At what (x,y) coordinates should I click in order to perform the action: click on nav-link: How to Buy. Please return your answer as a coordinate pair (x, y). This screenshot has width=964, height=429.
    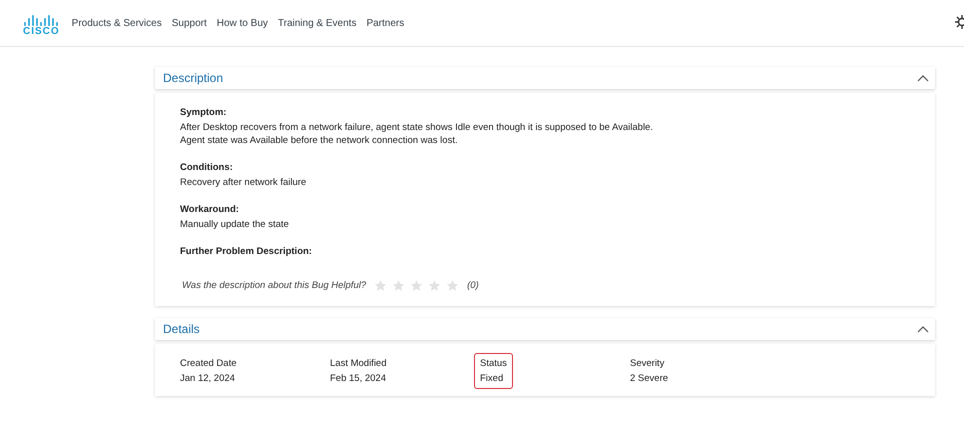
    Looking at the image, I should click on (242, 23).